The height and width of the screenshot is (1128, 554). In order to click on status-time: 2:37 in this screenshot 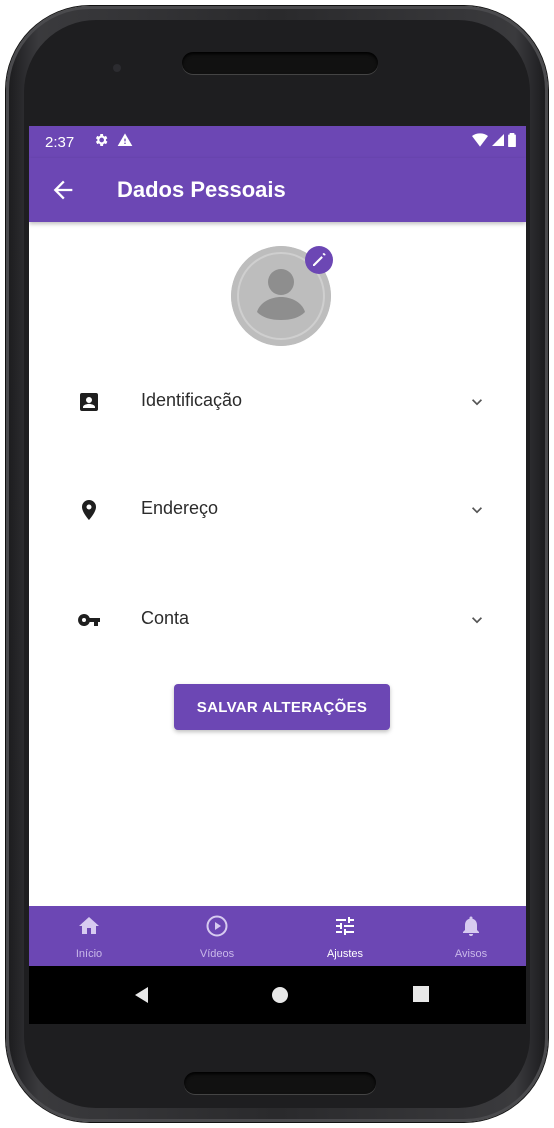, I will do `click(60, 142)`.